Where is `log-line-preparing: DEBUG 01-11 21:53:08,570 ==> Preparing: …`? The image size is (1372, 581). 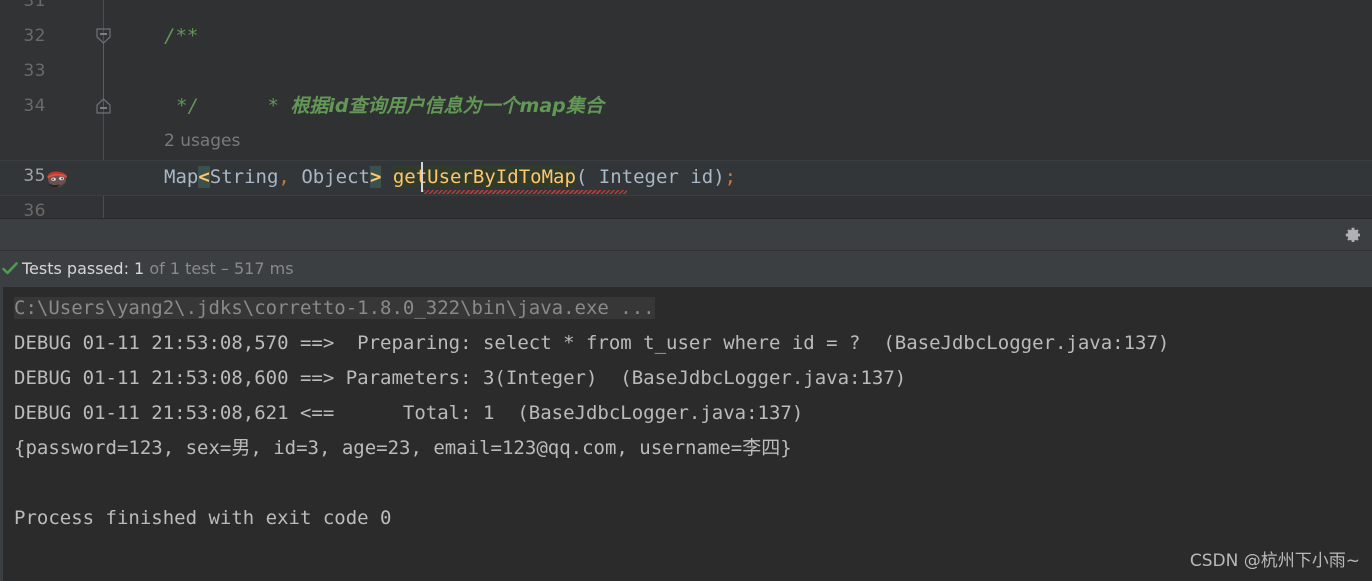 log-line-preparing: DEBUG 01-11 21:53:08,570 ==> Preparing: … is located at coordinates (592, 343).